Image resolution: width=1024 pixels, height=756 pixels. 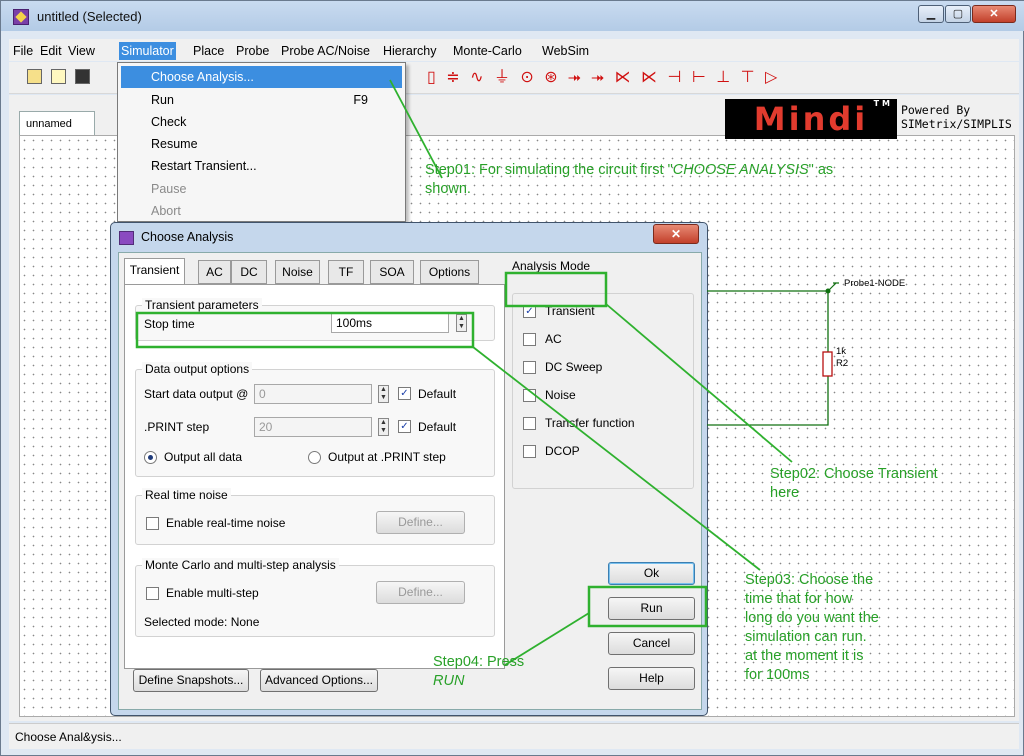 What do you see at coordinates (804, 656) in the screenshot?
I see `step03-line5: at the moment it is` at bounding box center [804, 656].